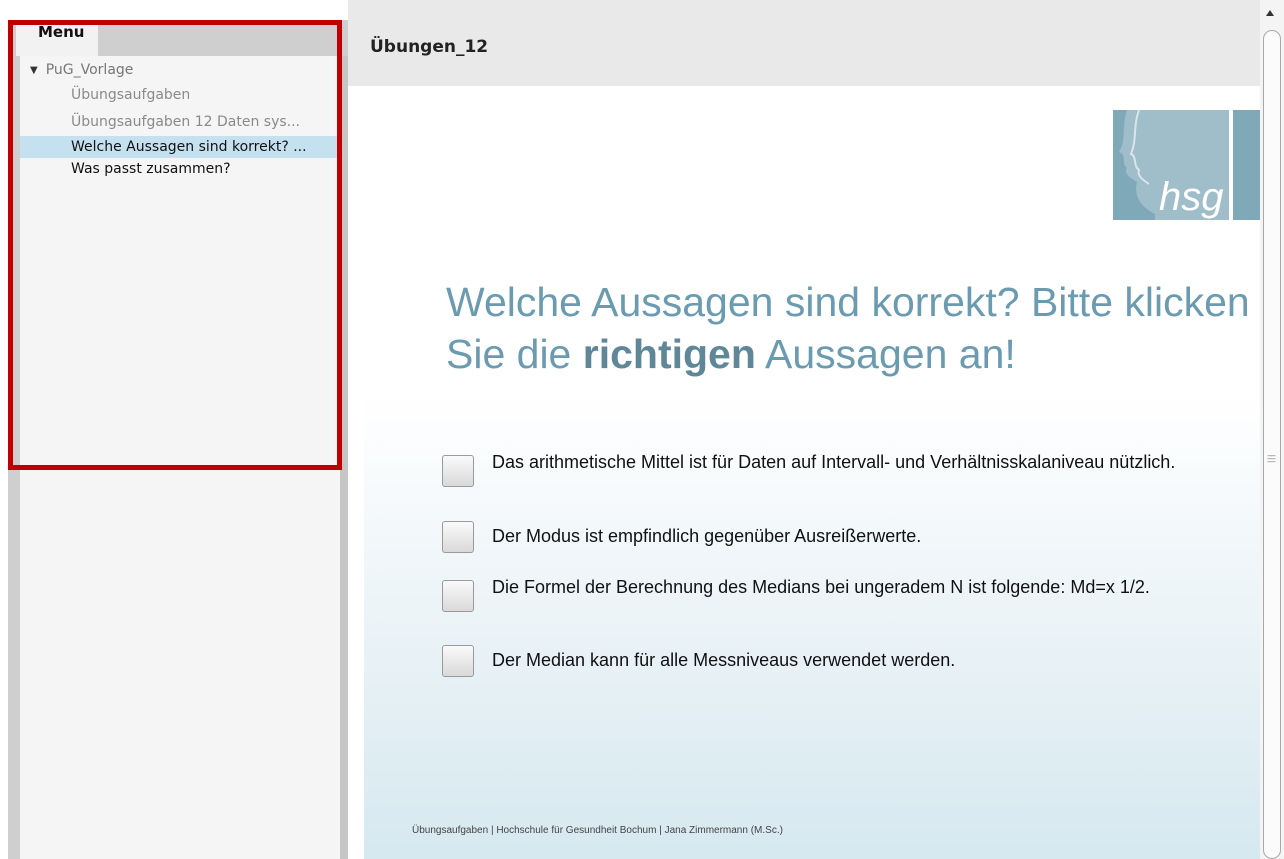 The height and width of the screenshot is (859, 1284). What do you see at coordinates (1272, 444) in the screenshot?
I see `scrollbar-thumb` at bounding box center [1272, 444].